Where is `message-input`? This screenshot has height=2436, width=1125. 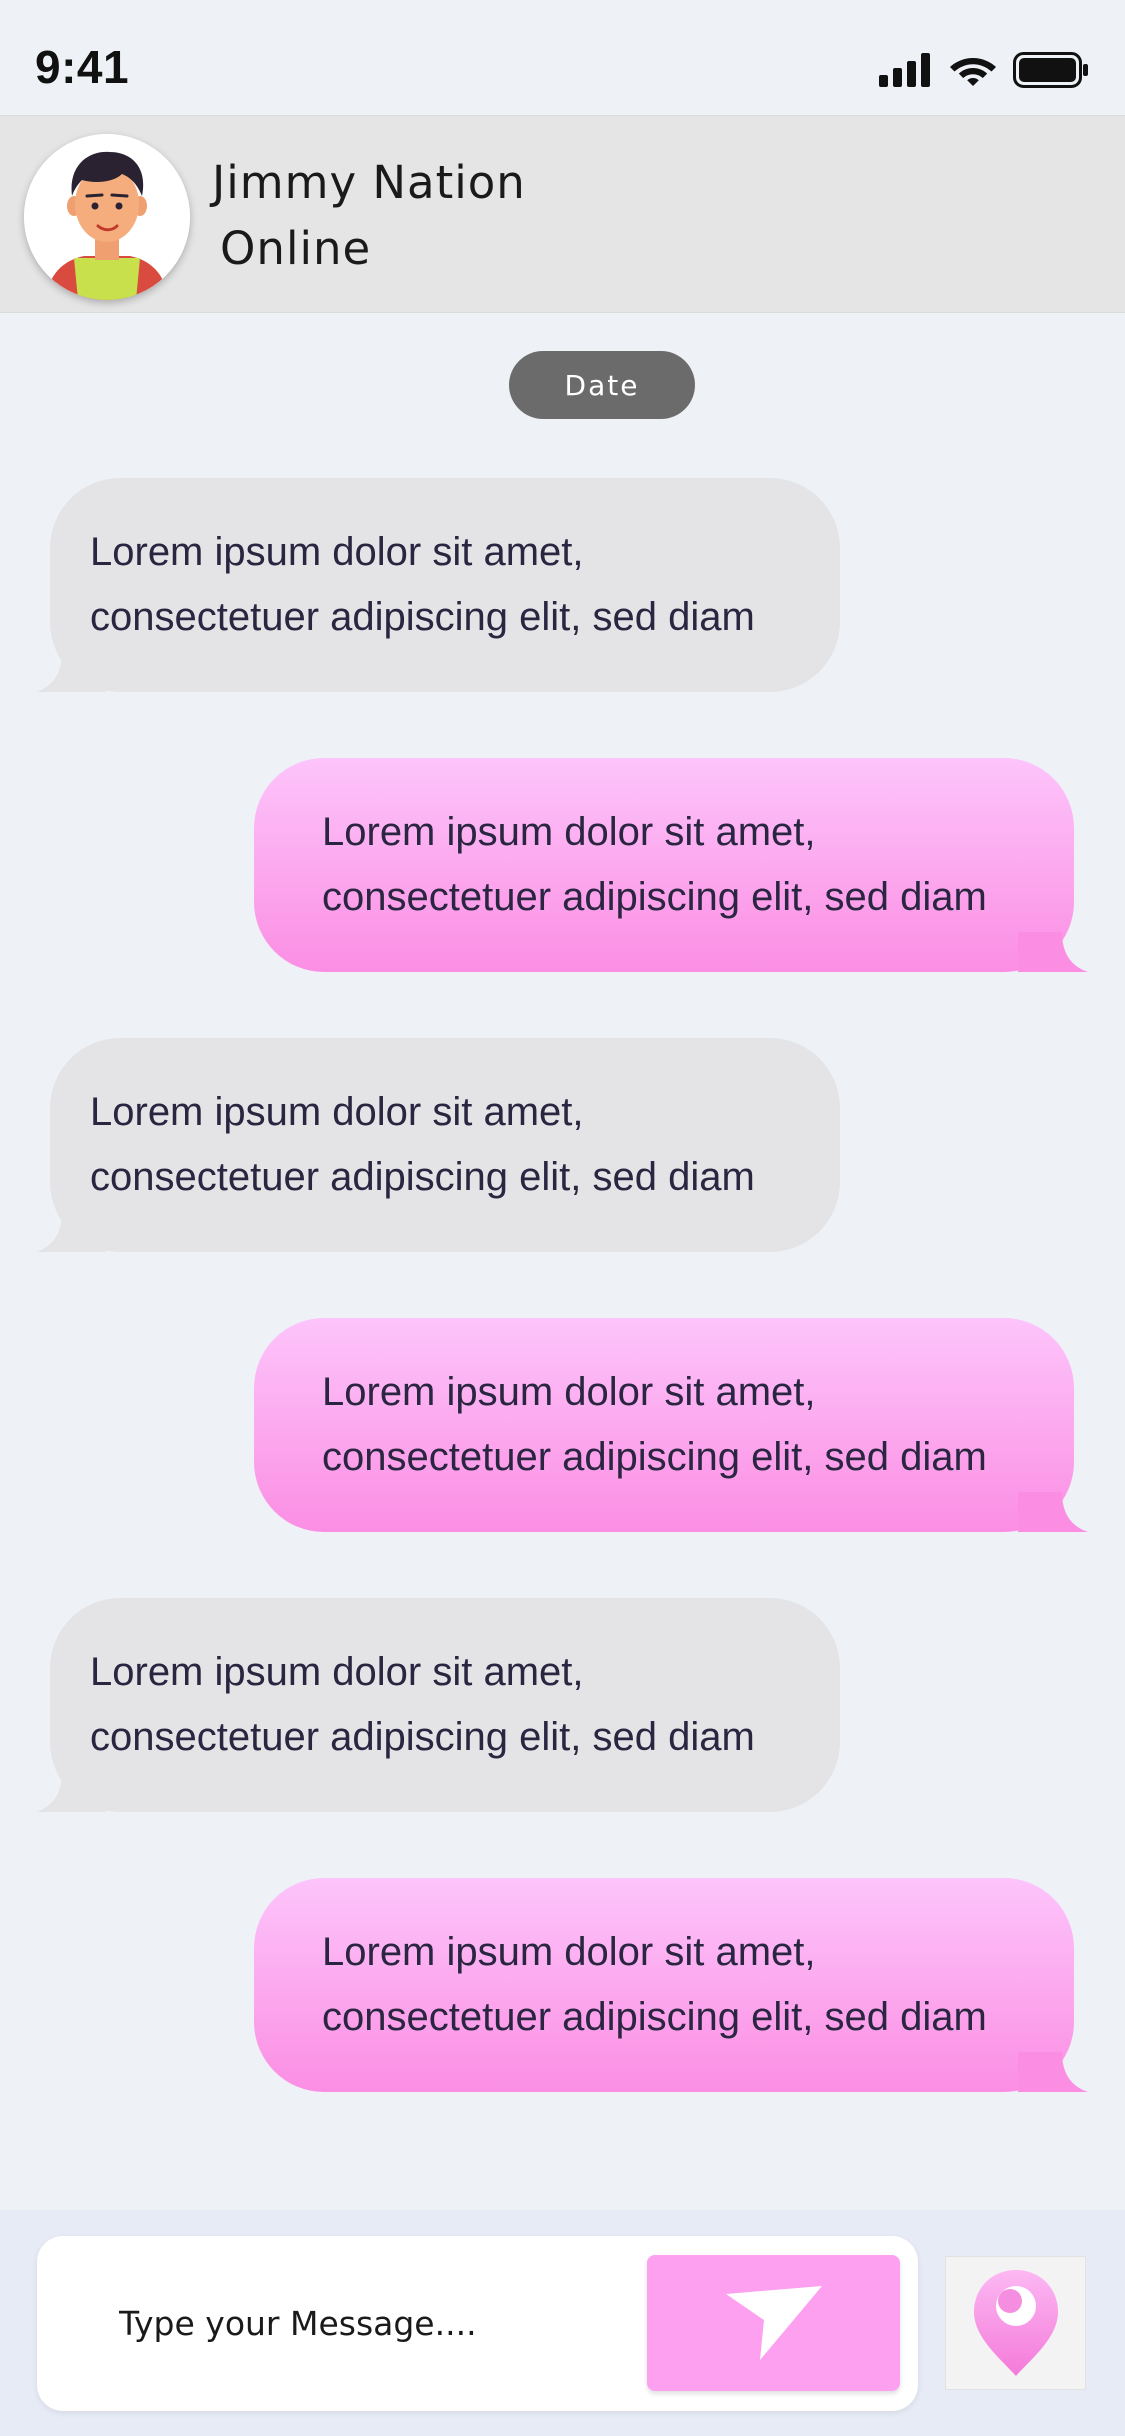 message-input is located at coordinates (329, 2323).